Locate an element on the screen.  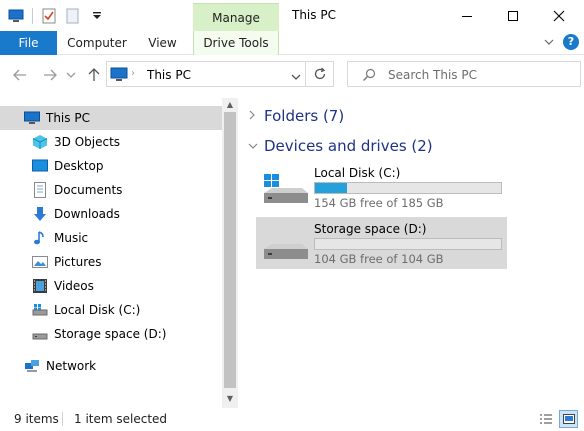
up-arrow-icon is located at coordinates (94, 74).